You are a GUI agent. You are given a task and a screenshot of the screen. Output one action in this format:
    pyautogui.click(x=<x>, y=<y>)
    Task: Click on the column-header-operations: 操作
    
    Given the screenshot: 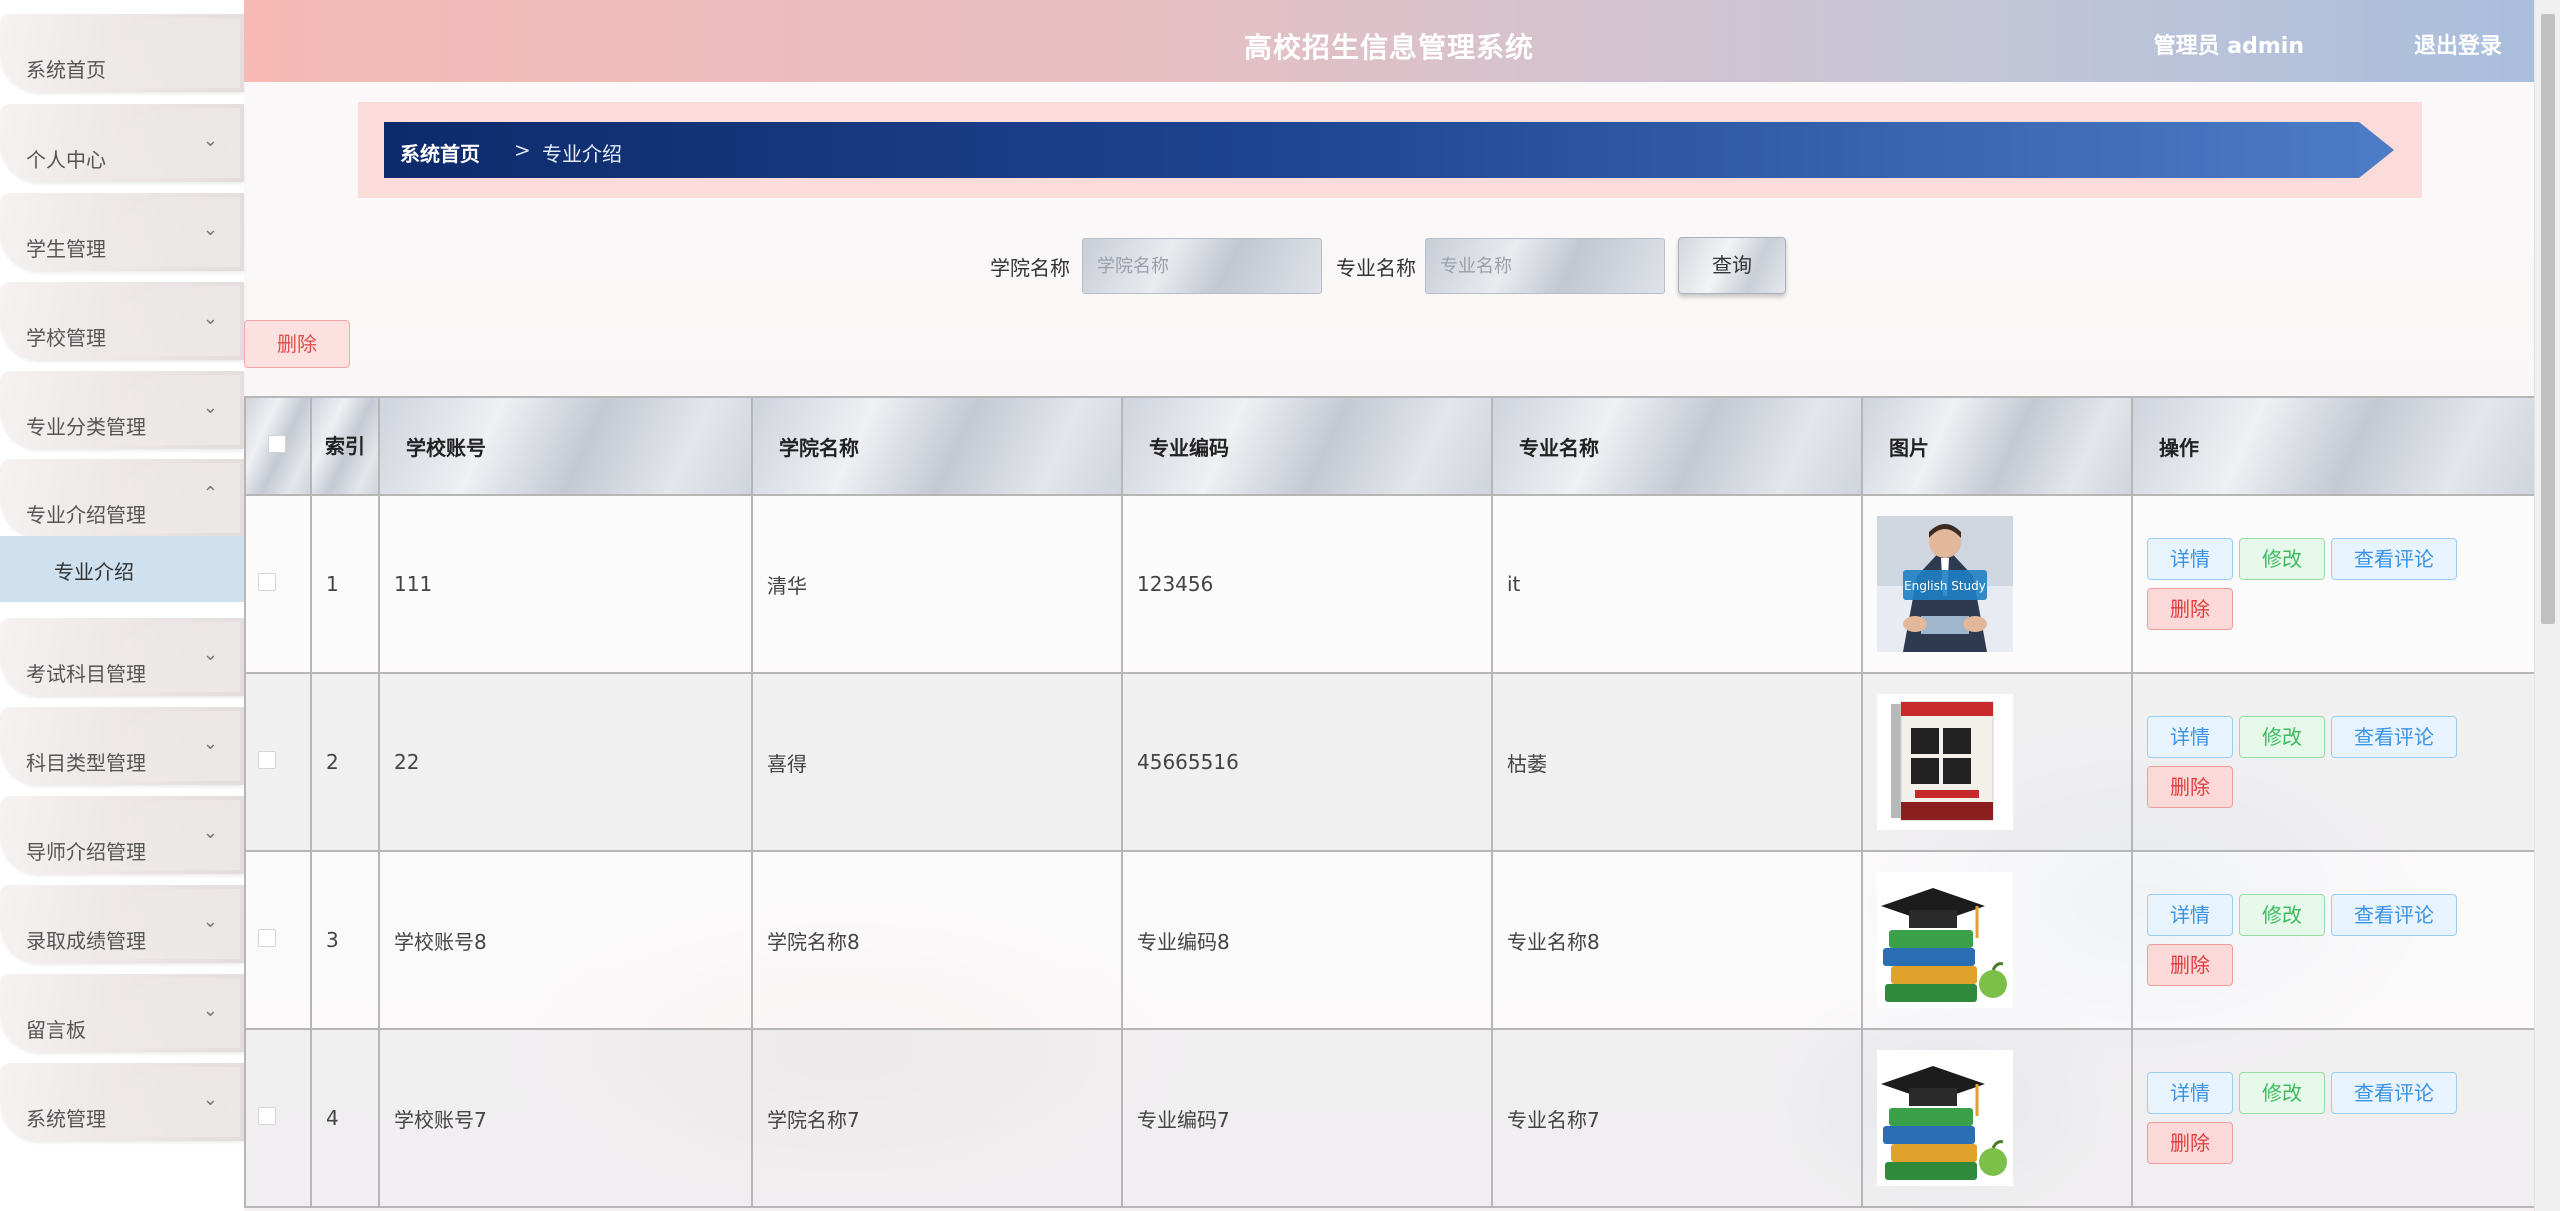 What is the action you would take?
    pyautogui.click(x=2333, y=446)
    